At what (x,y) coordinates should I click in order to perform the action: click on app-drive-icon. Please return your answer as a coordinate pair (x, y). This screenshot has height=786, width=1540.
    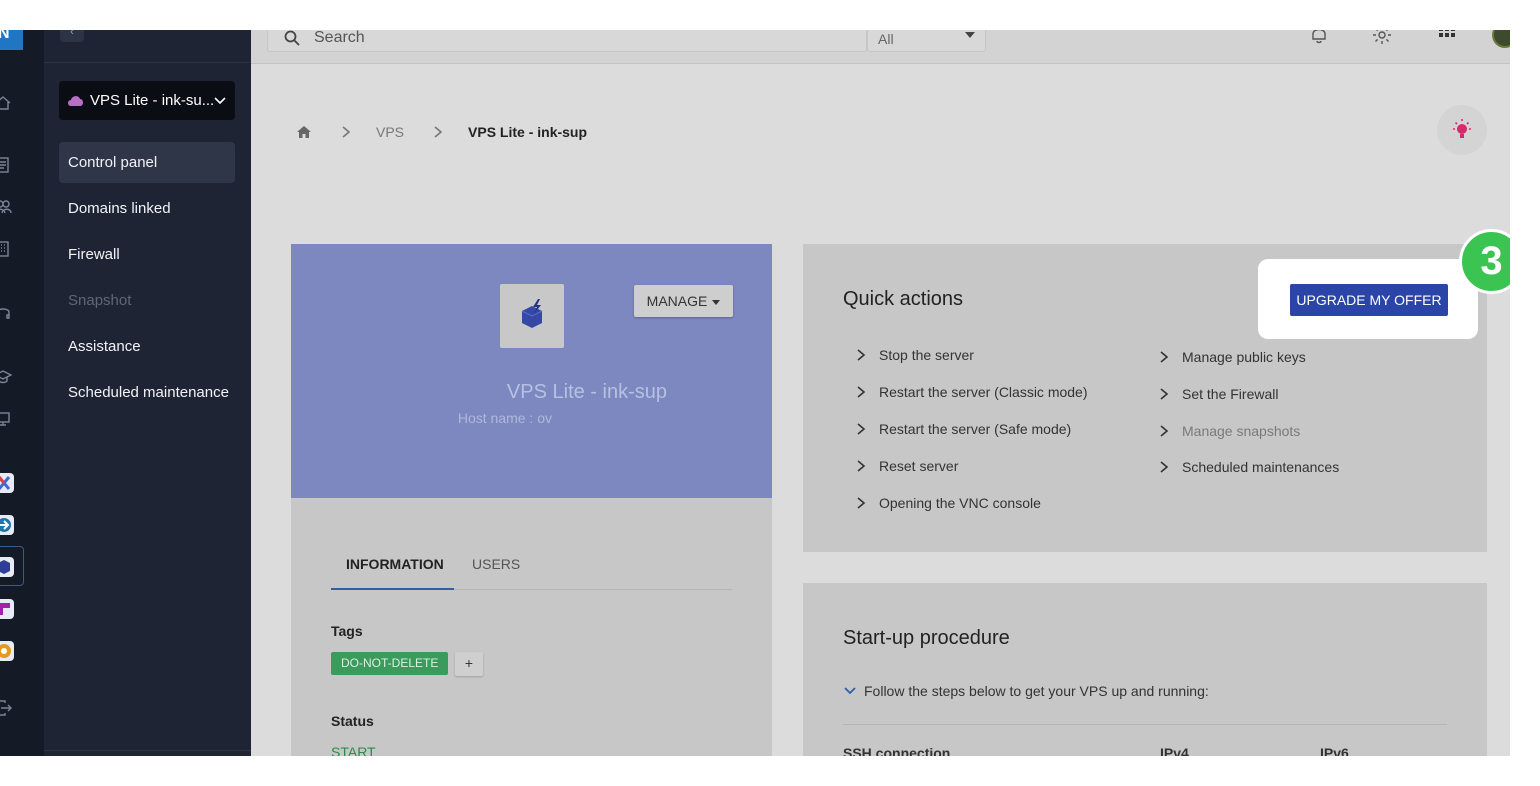
    Looking at the image, I should click on (7, 651).